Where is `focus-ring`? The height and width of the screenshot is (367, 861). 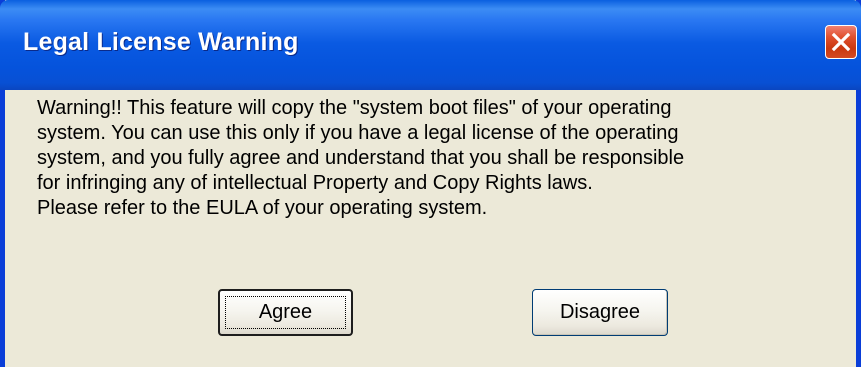 focus-ring is located at coordinates (285, 312).